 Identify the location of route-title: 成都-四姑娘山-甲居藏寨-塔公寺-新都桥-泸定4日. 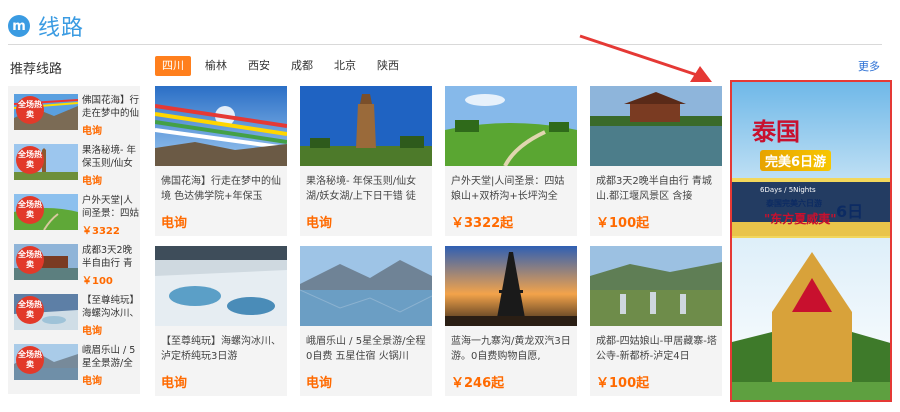
(657, 349).